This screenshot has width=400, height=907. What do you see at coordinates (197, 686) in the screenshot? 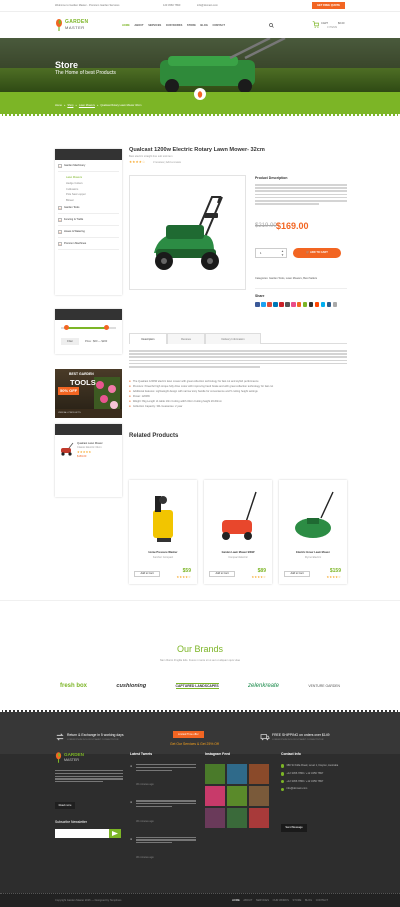
I see `brand-logo: CAPTURED LANDSCAPES` at bounding box center [197, 686].